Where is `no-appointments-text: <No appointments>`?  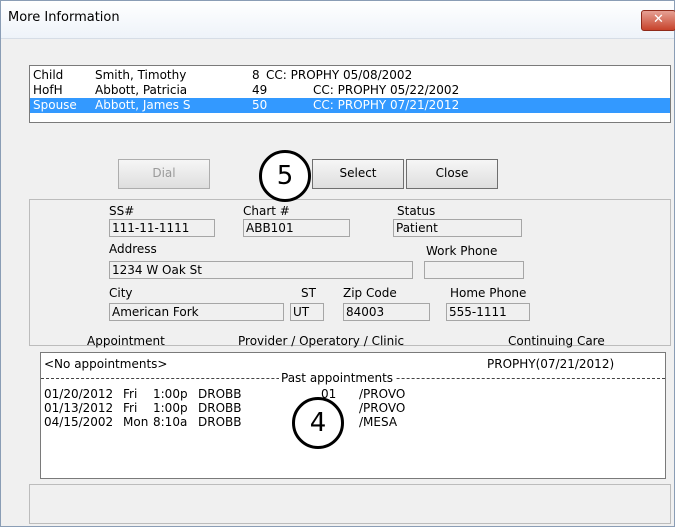 no-appointments-text: <No appointments> is located at coordinates (106, 364).